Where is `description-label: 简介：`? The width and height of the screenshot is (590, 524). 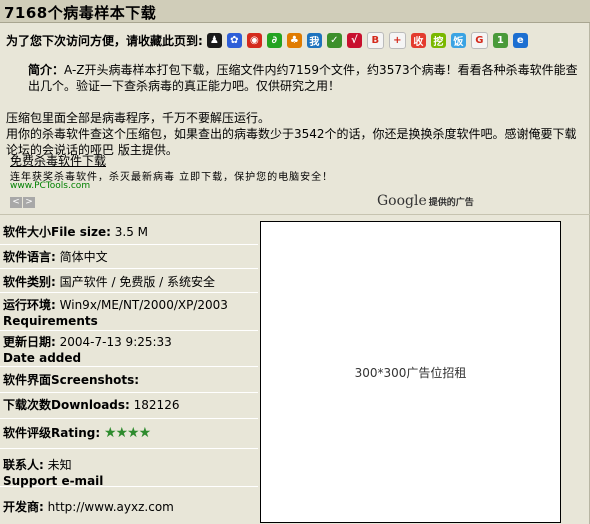 description-label: 简介： is located at coordinates (46, 70).